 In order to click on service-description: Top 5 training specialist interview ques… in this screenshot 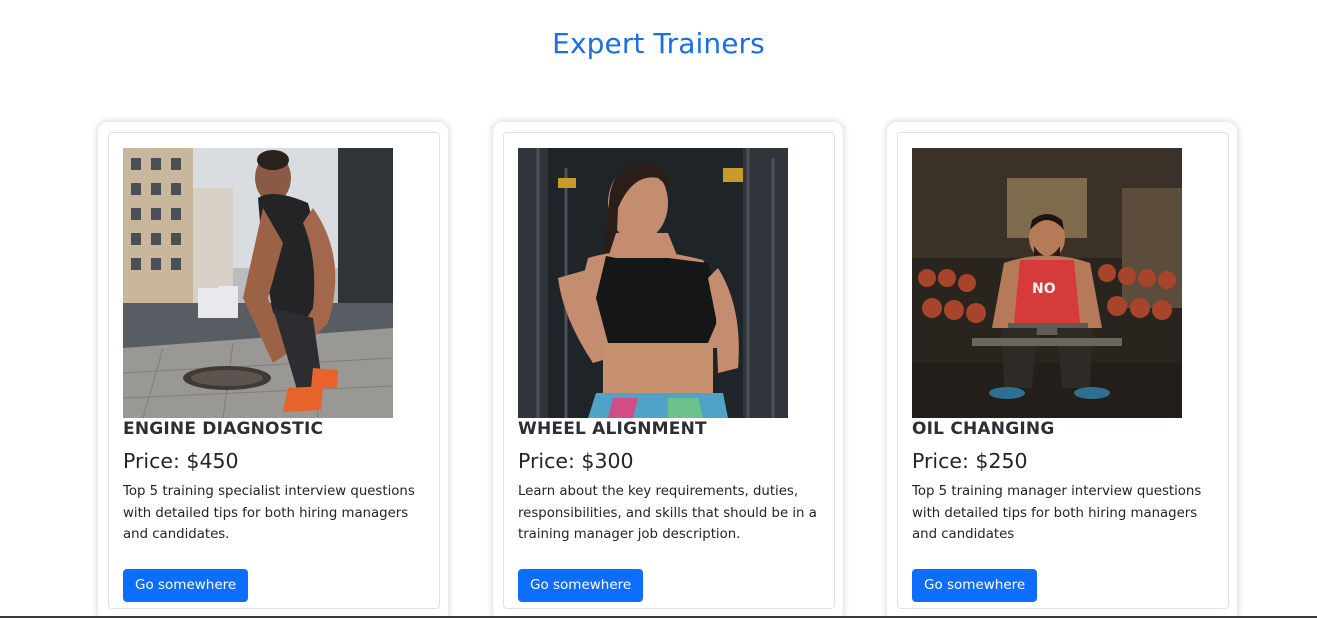, I will do `click(269, 513)`.